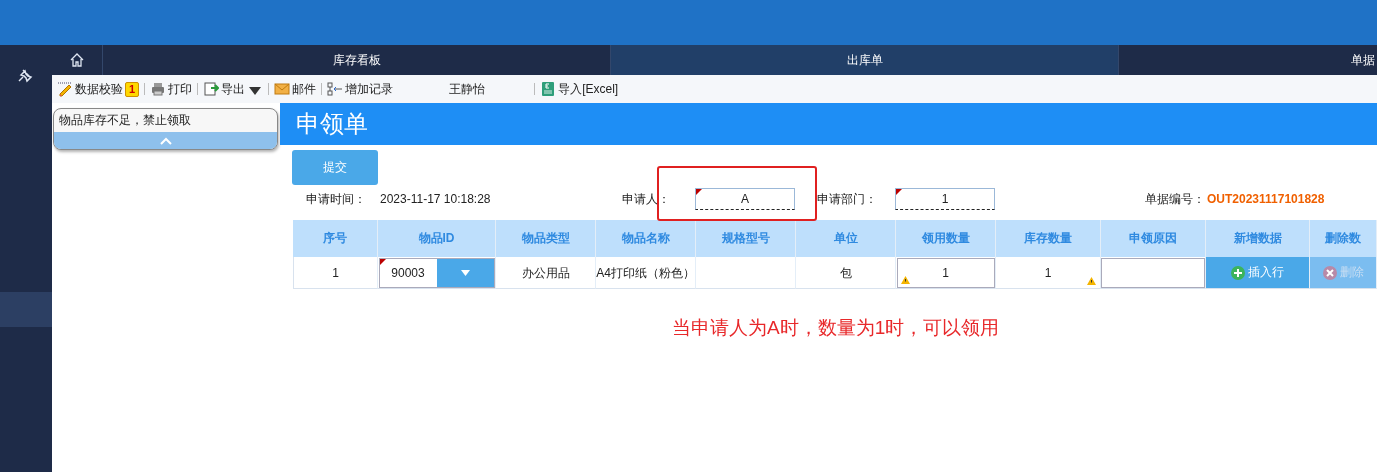  I want to click on column-header: 物品ID, so click(437, 238).